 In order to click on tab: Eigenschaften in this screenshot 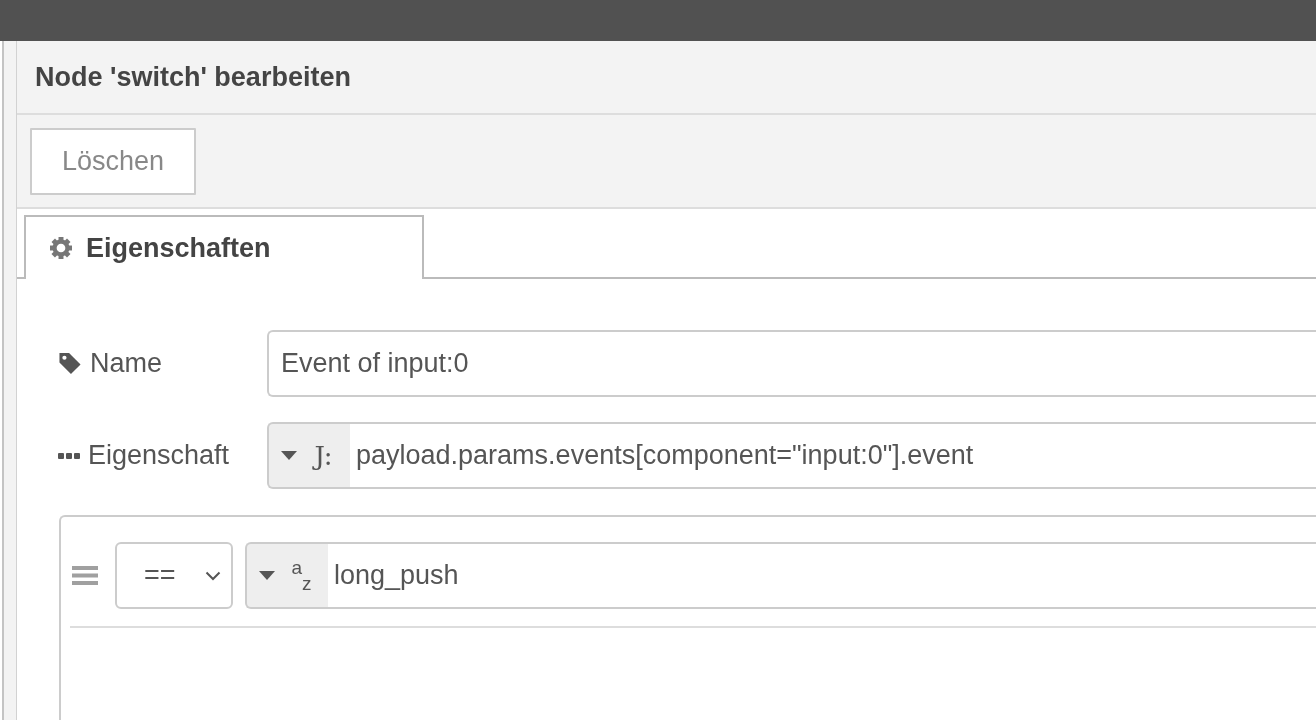, I will do `click(224, 247)`.